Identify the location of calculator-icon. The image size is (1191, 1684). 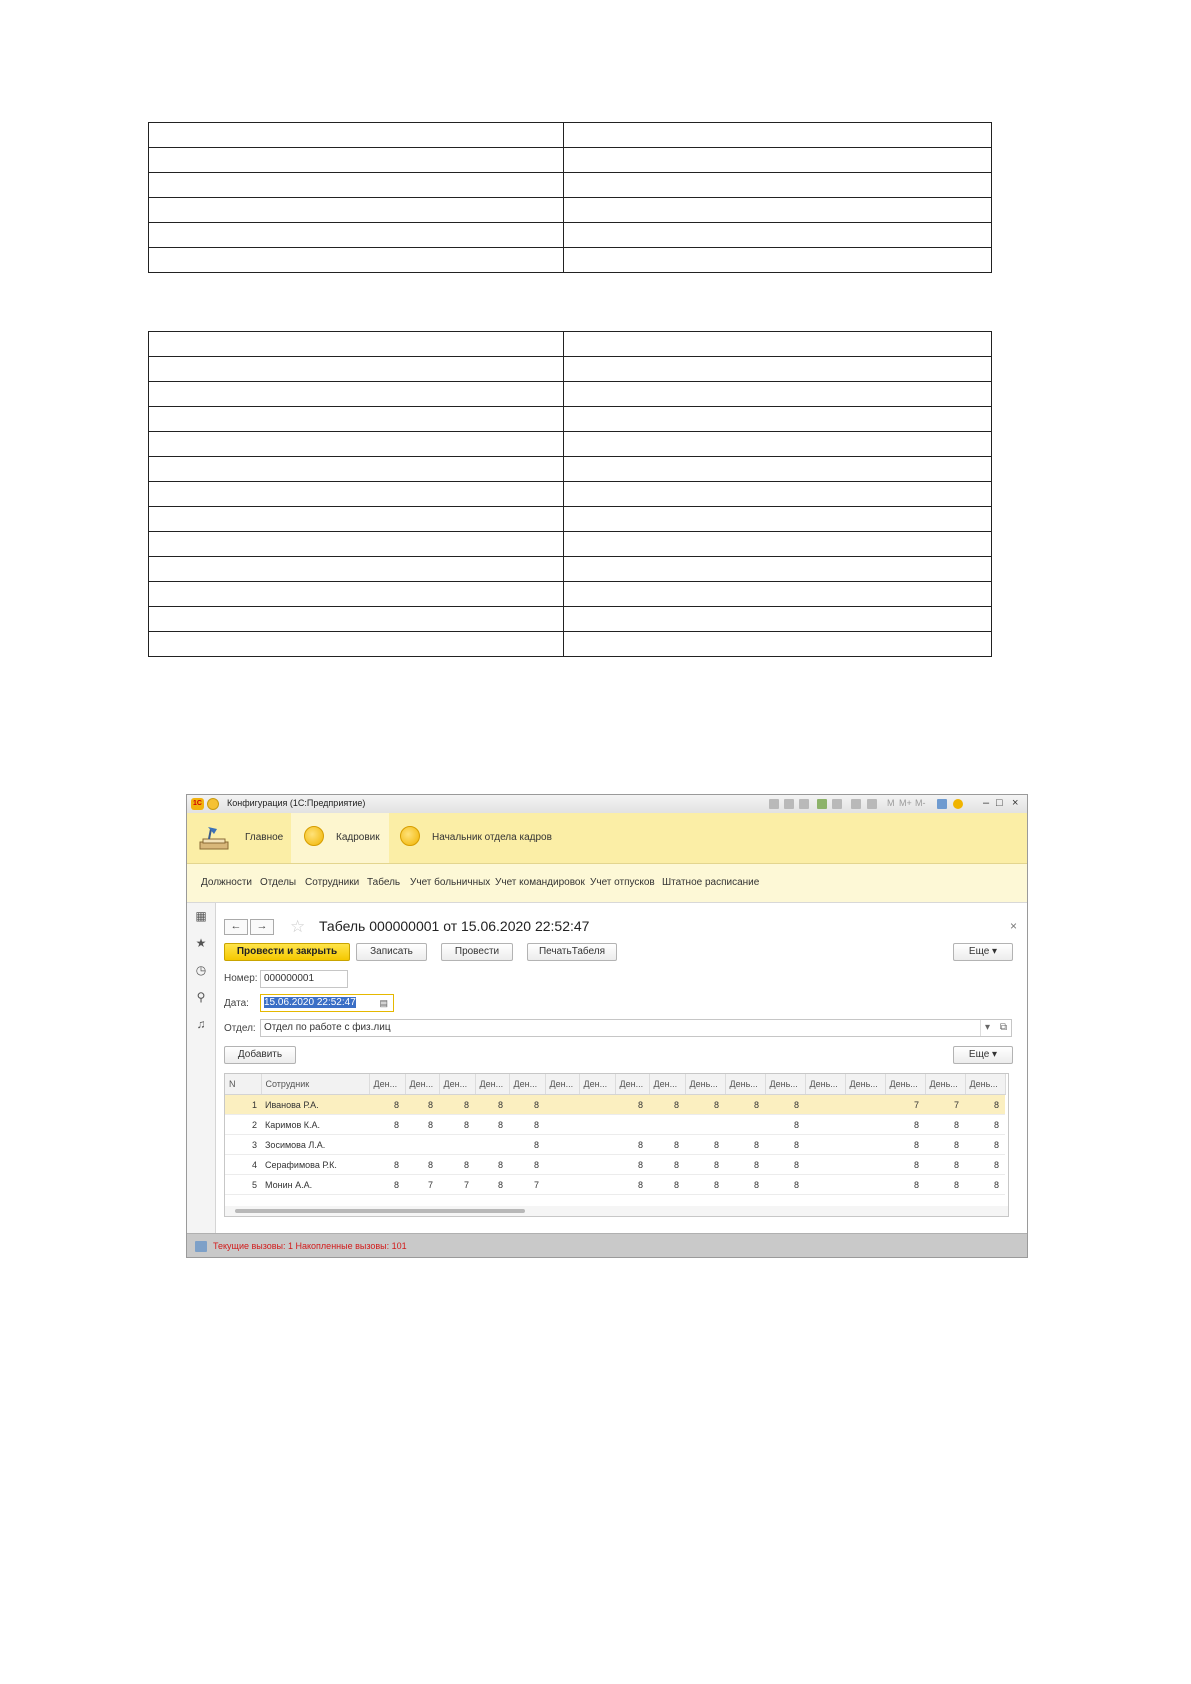
(856, 804).